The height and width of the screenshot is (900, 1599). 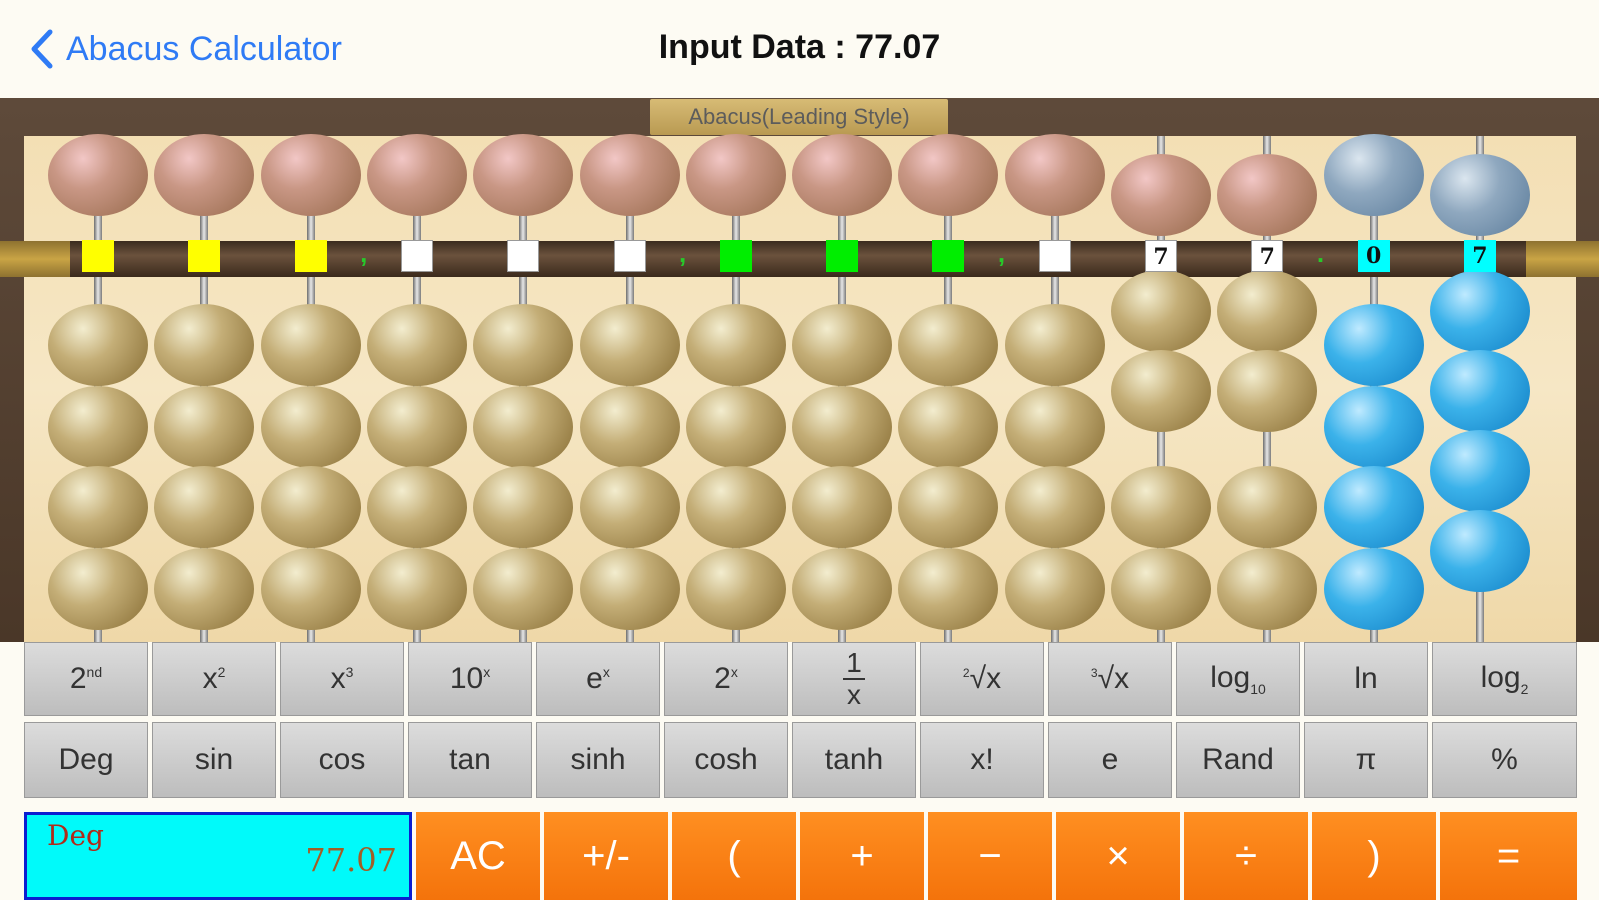 What do you see at coordinates (1366, 760) in the screenshot?
I see `pi-key: π` at bounding box center [1366, 760].